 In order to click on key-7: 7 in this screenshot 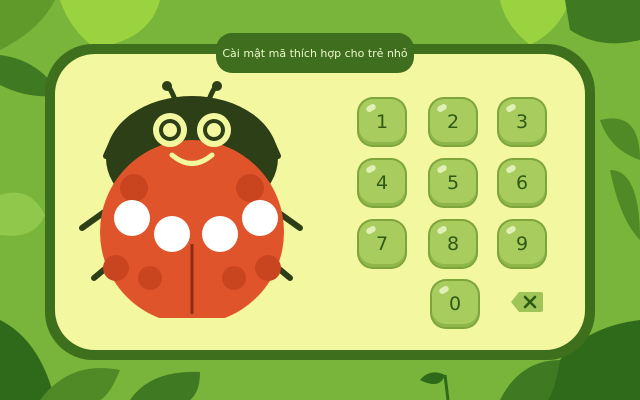, I will do `click(382, 244)`.